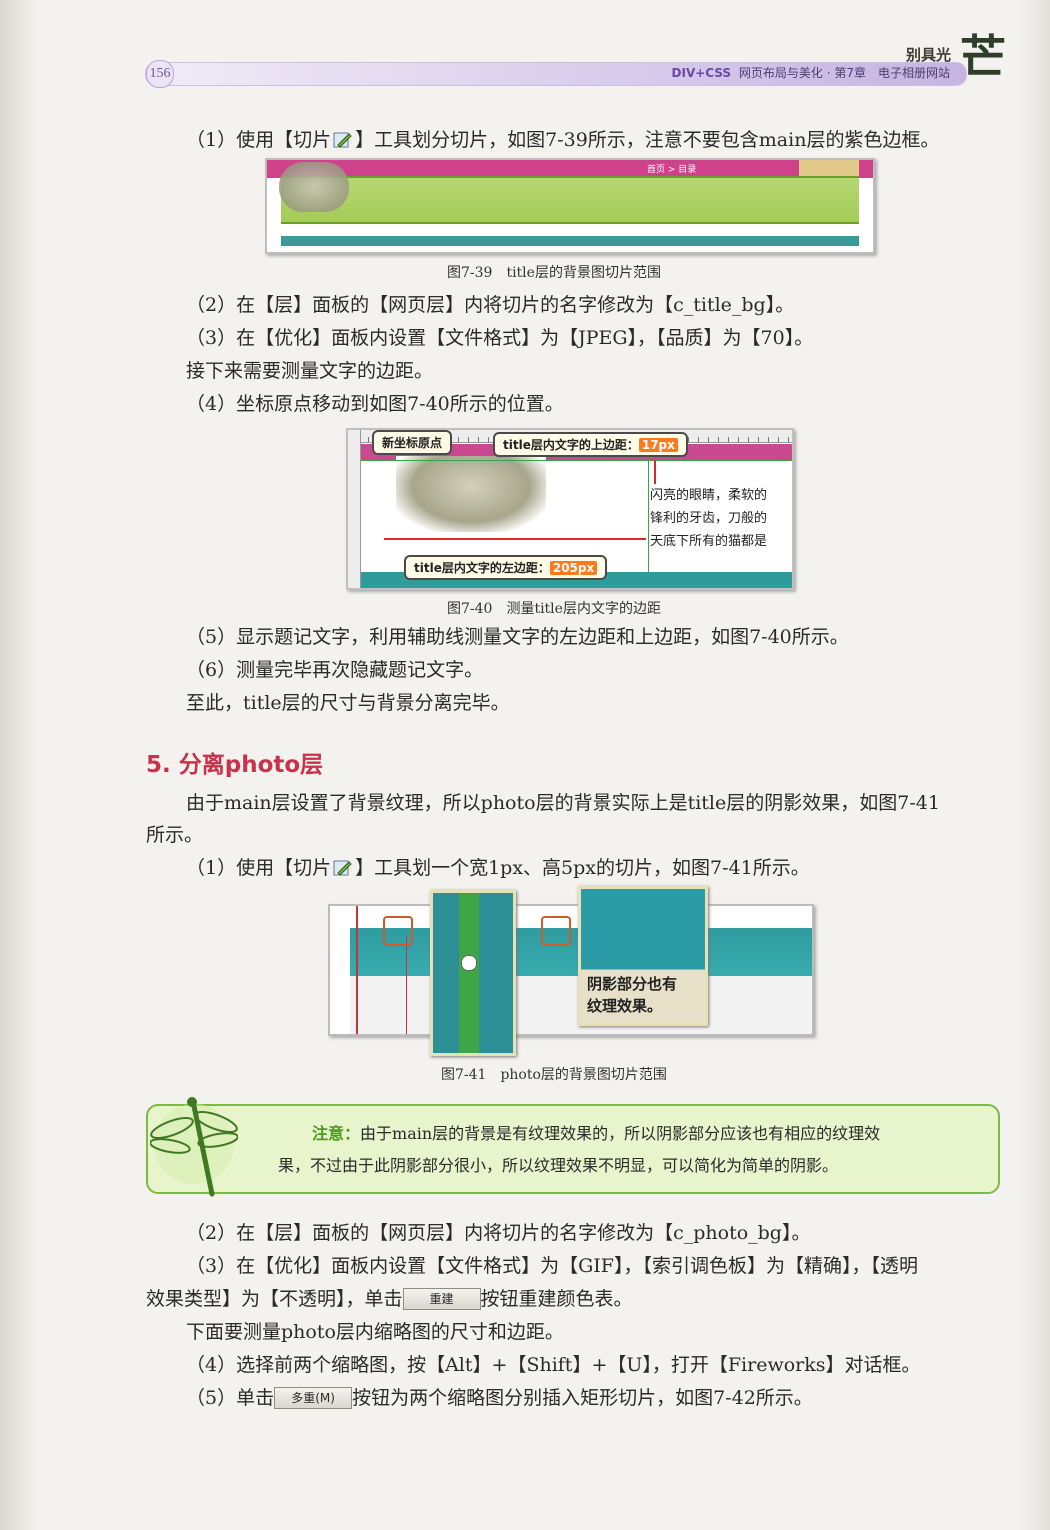 The image size is (1050, 1530). Describe the element at coordinates (570, 200) in the screenshot. I see `fig39-title-slice` at that location.